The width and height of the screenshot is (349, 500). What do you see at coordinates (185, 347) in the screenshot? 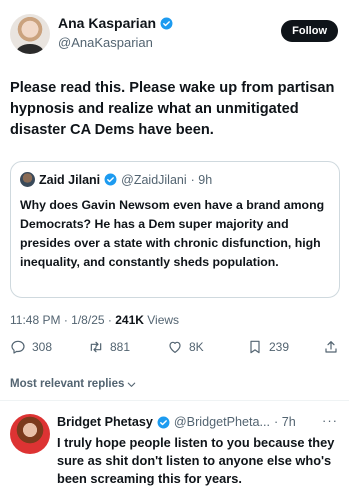
I see `like-button: 8K` at bounding box center [185, 347].